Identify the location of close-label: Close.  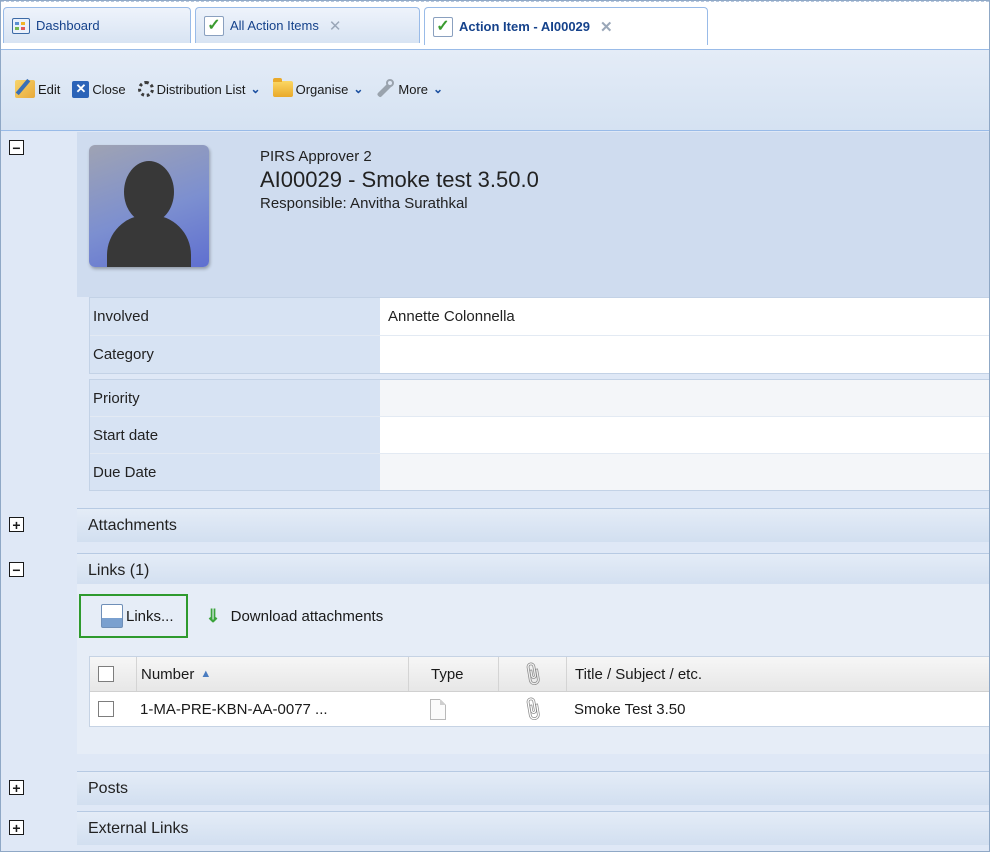
(109, 89).